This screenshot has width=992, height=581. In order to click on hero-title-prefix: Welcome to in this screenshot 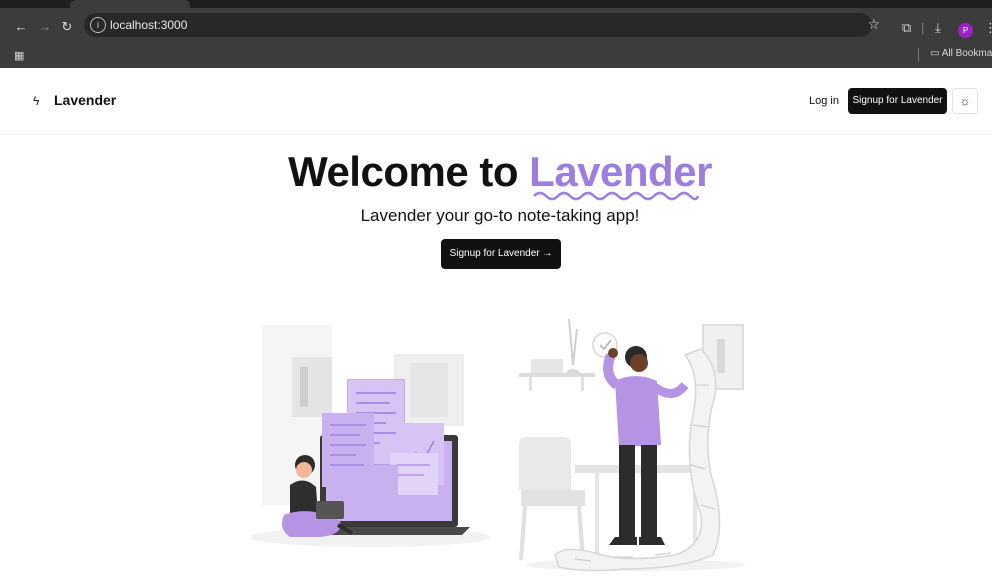, I will do `click(403, 171)`.